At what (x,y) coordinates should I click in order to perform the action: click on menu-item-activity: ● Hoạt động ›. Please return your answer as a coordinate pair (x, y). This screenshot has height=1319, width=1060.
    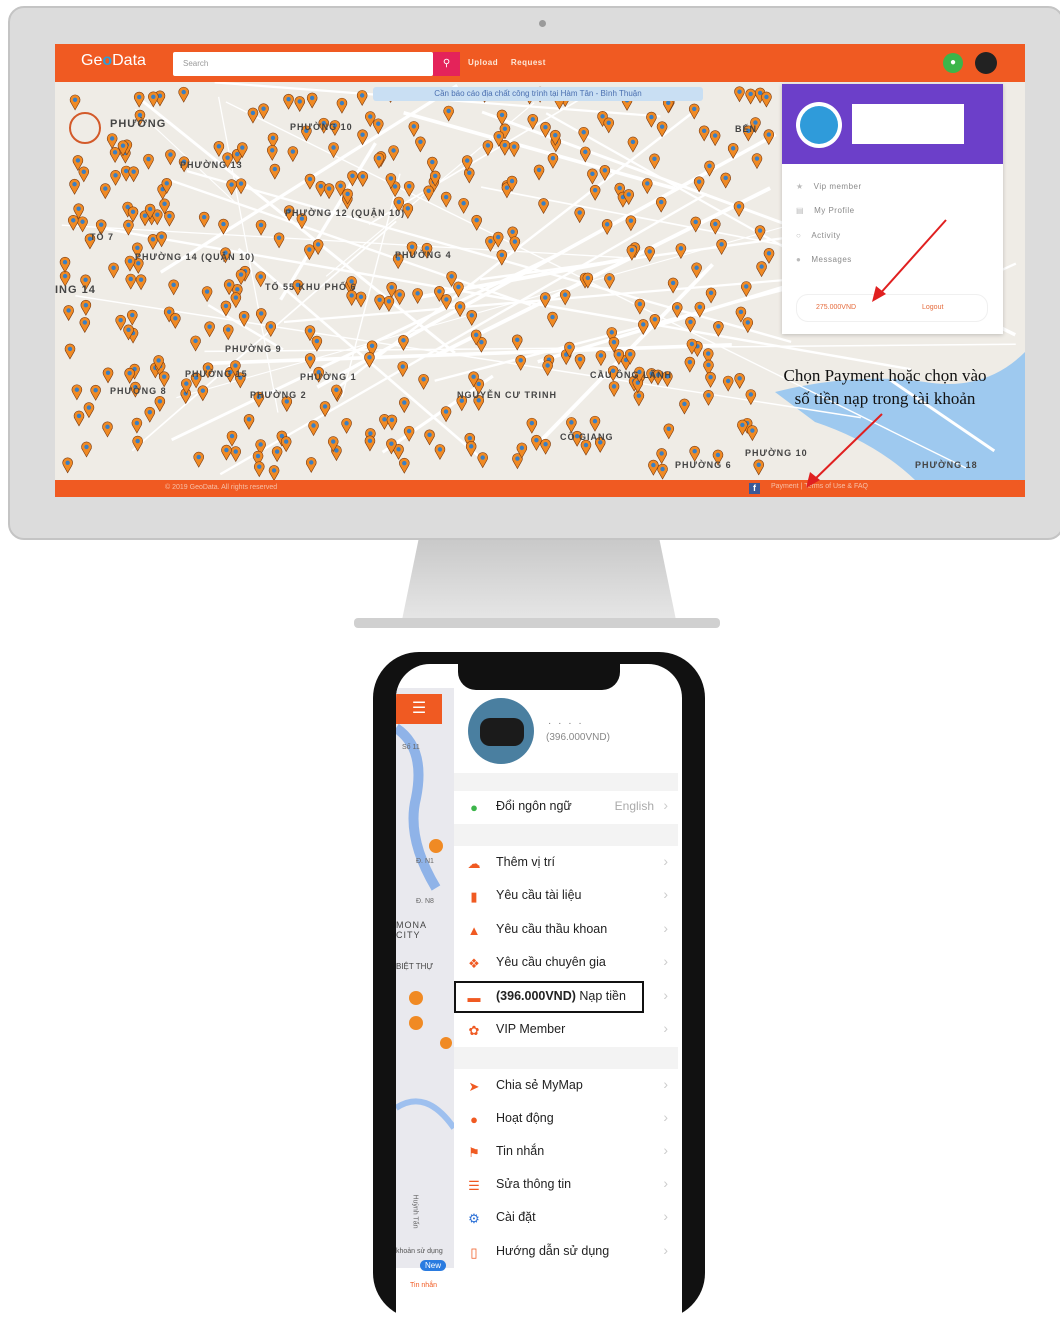
    Looking at the image, I should click on (566, 1119).